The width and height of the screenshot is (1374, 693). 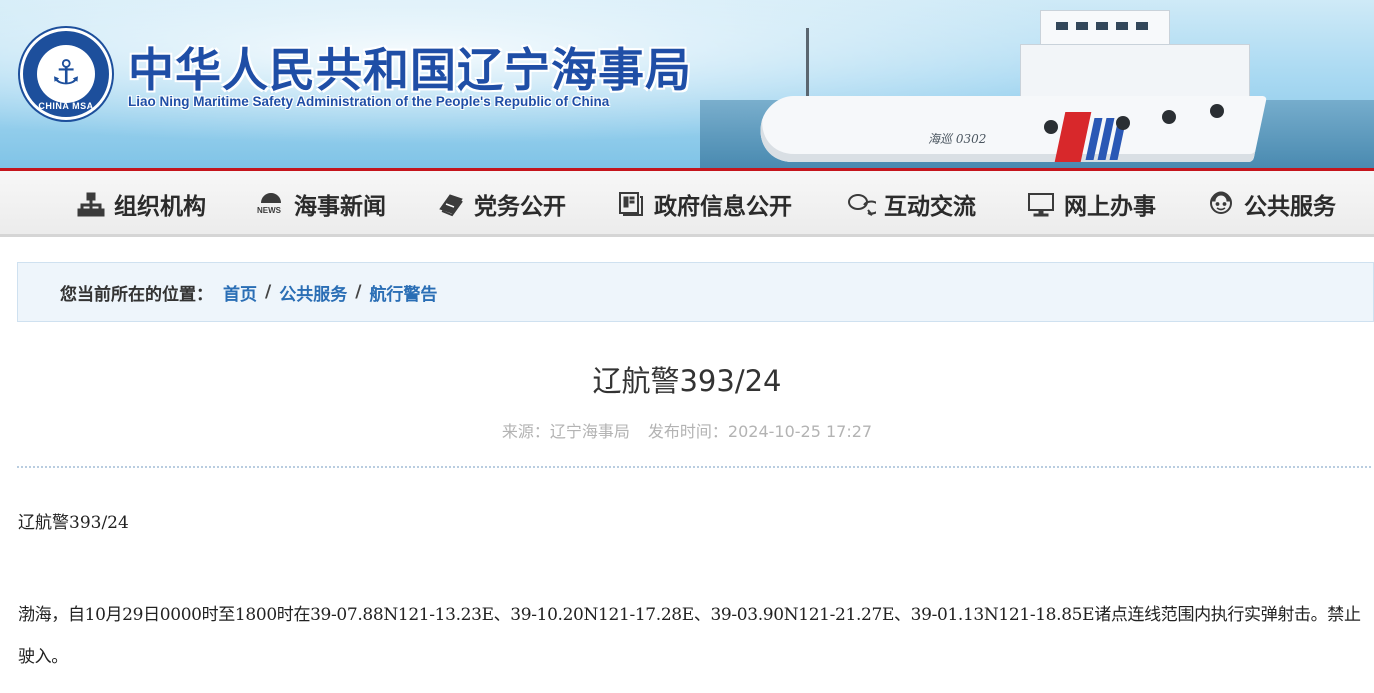 I want to click on nav-label: 网上办事, so click(x=1110, y=207).